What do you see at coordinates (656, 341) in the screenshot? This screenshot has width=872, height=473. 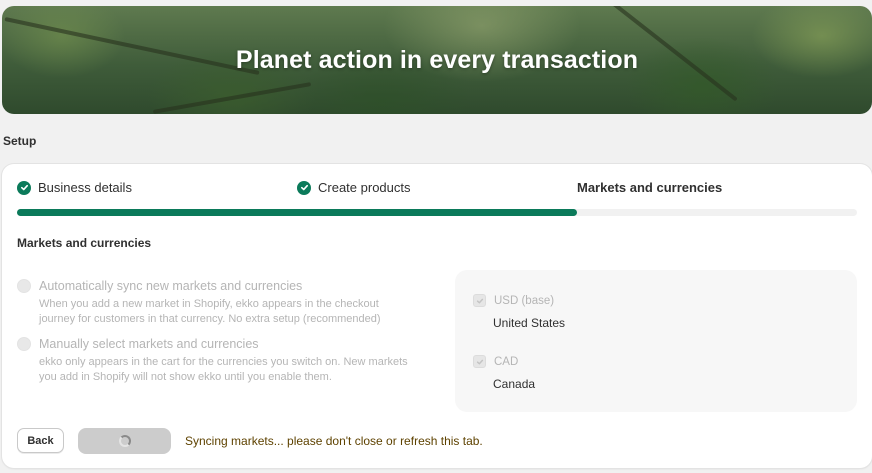 I see `currency-panel: USD (base) United States CAD Canada` at bounding box center [656, 341].